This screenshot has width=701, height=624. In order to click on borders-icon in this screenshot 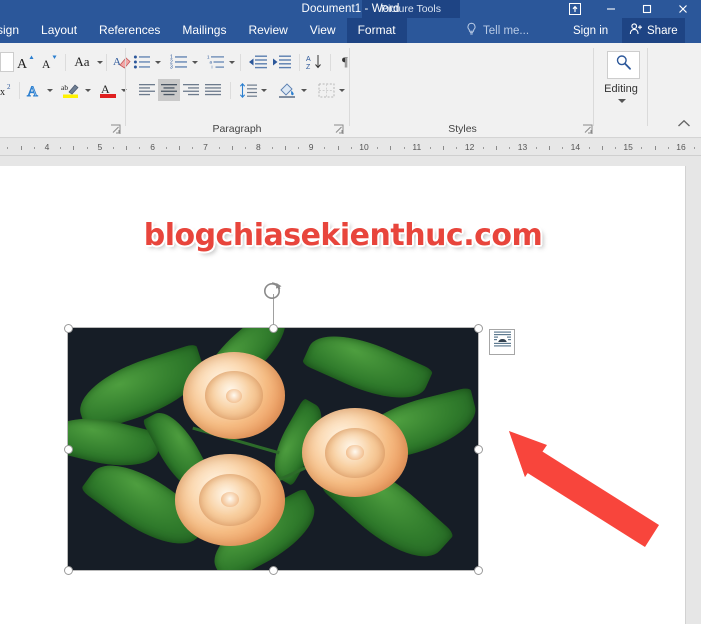, I will do `click(326, 90)`.